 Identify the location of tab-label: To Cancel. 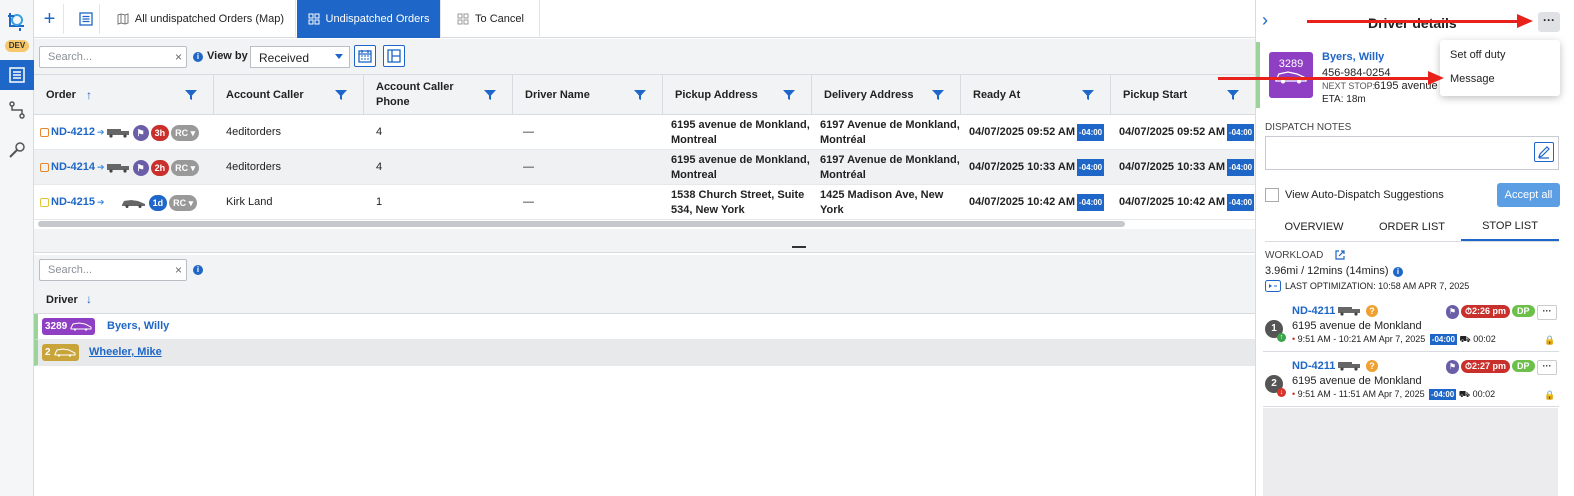
(499, 19).